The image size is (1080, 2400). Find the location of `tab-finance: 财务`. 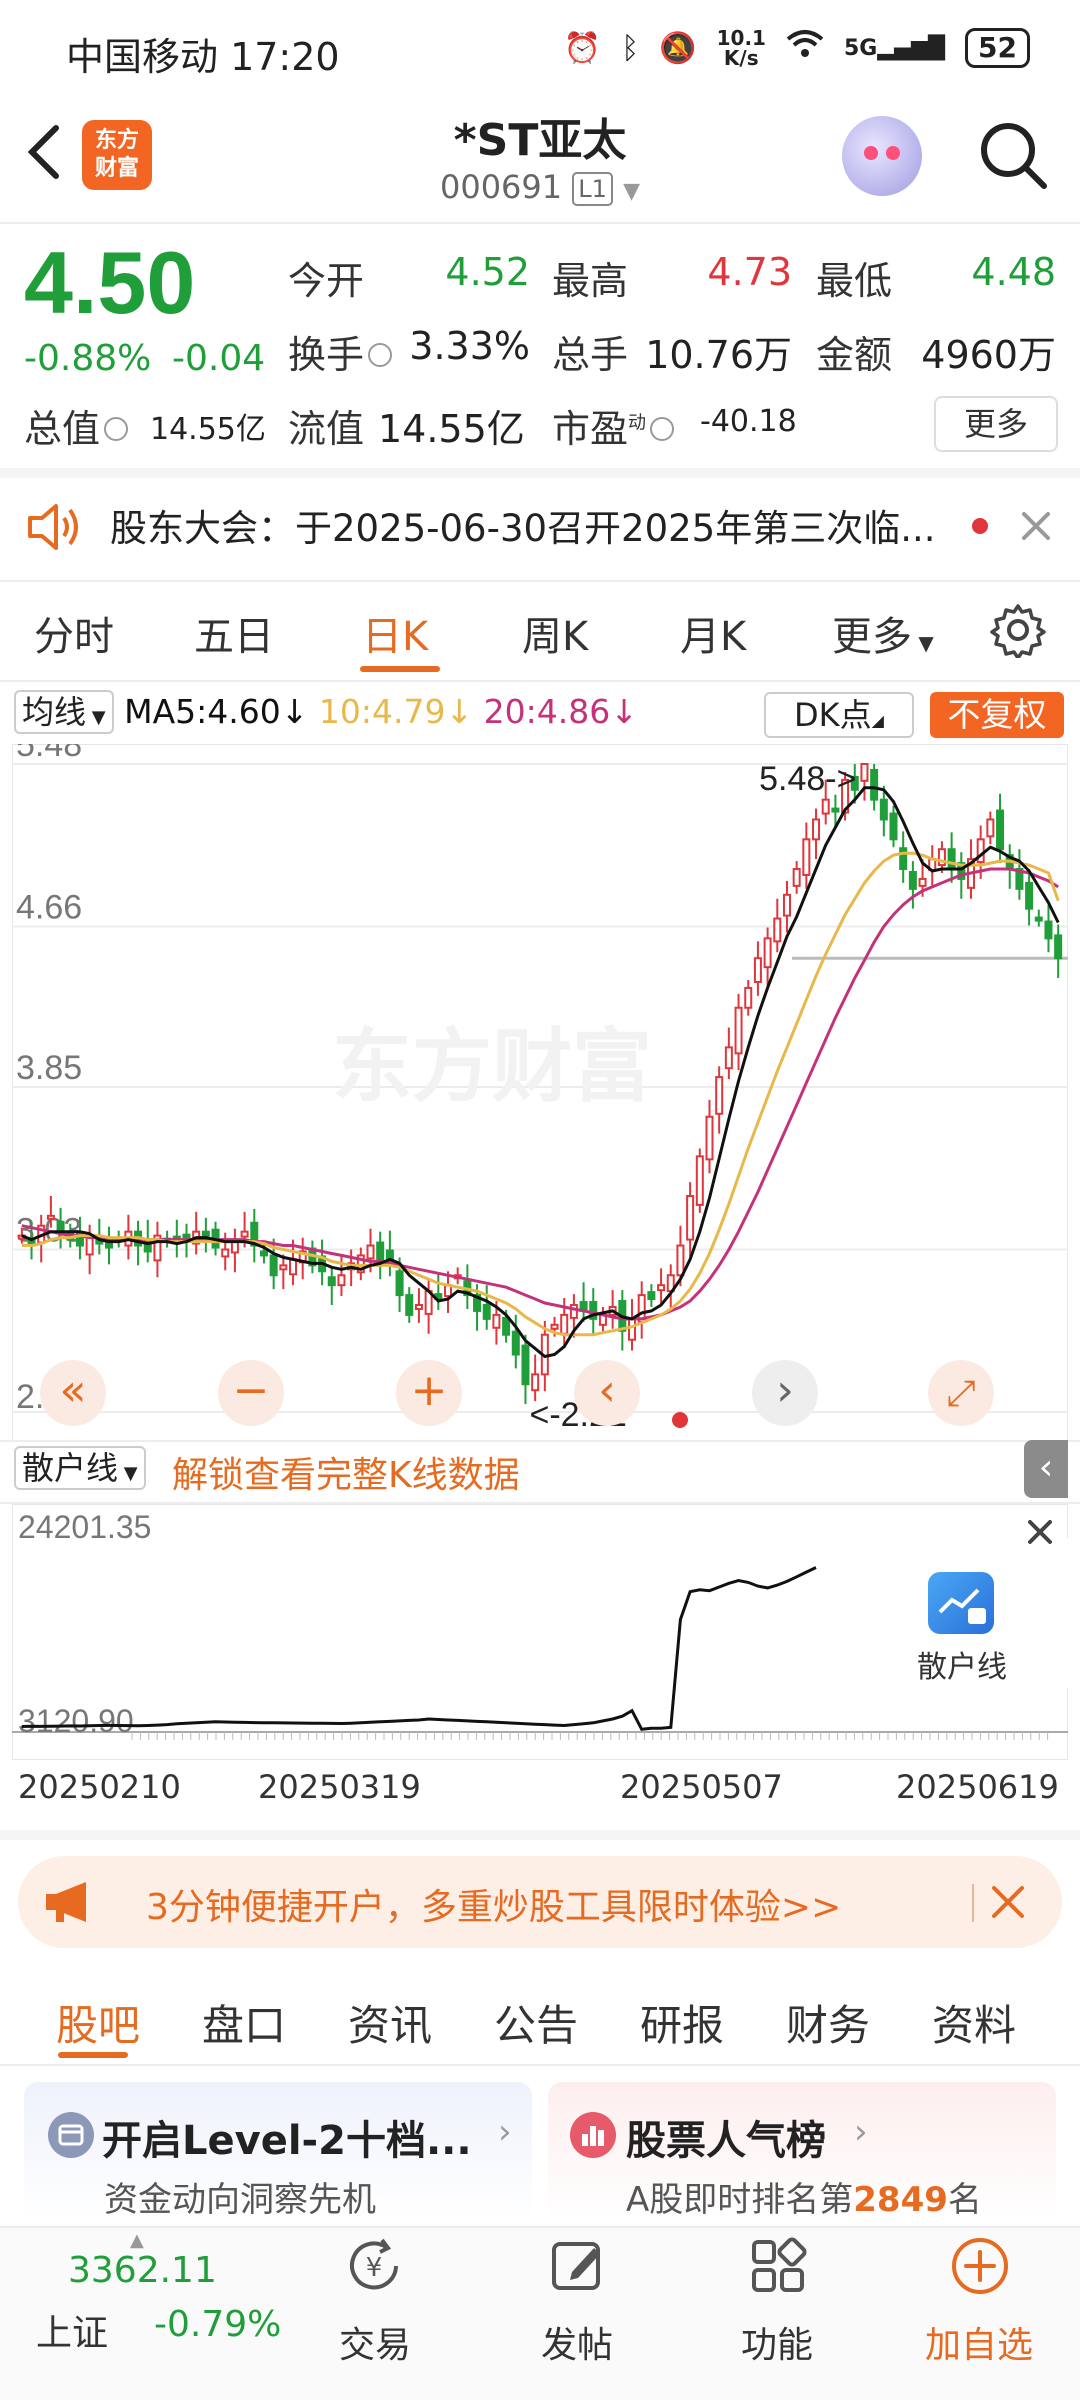

tab-finance: 财务 is located at coordinates (828, 2022).